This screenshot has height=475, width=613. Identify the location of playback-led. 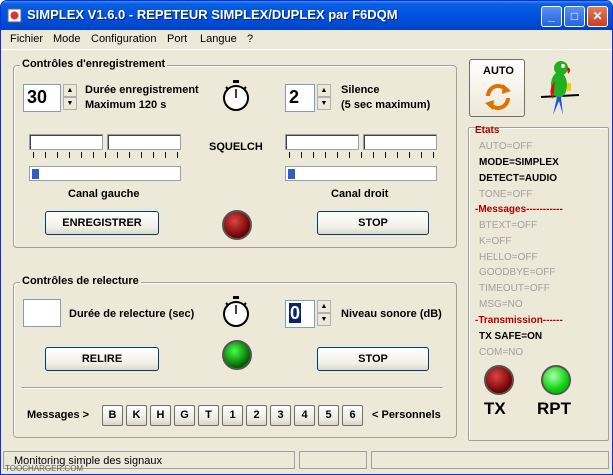
(237, 355).